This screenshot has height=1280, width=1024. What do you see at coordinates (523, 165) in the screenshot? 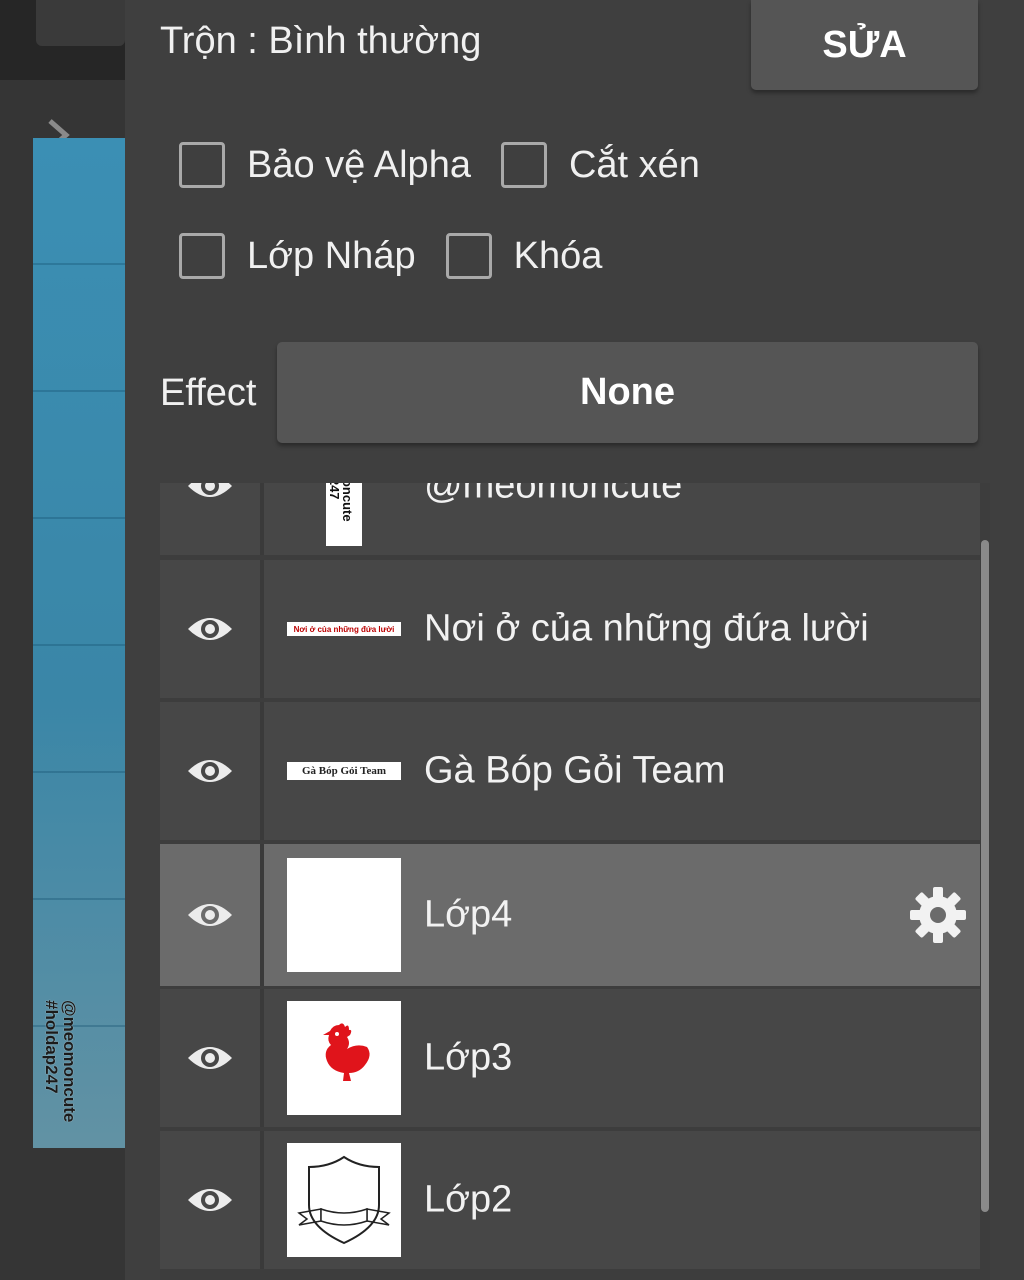
I see `clipping-checkbox` at bounding box center [523, 165].